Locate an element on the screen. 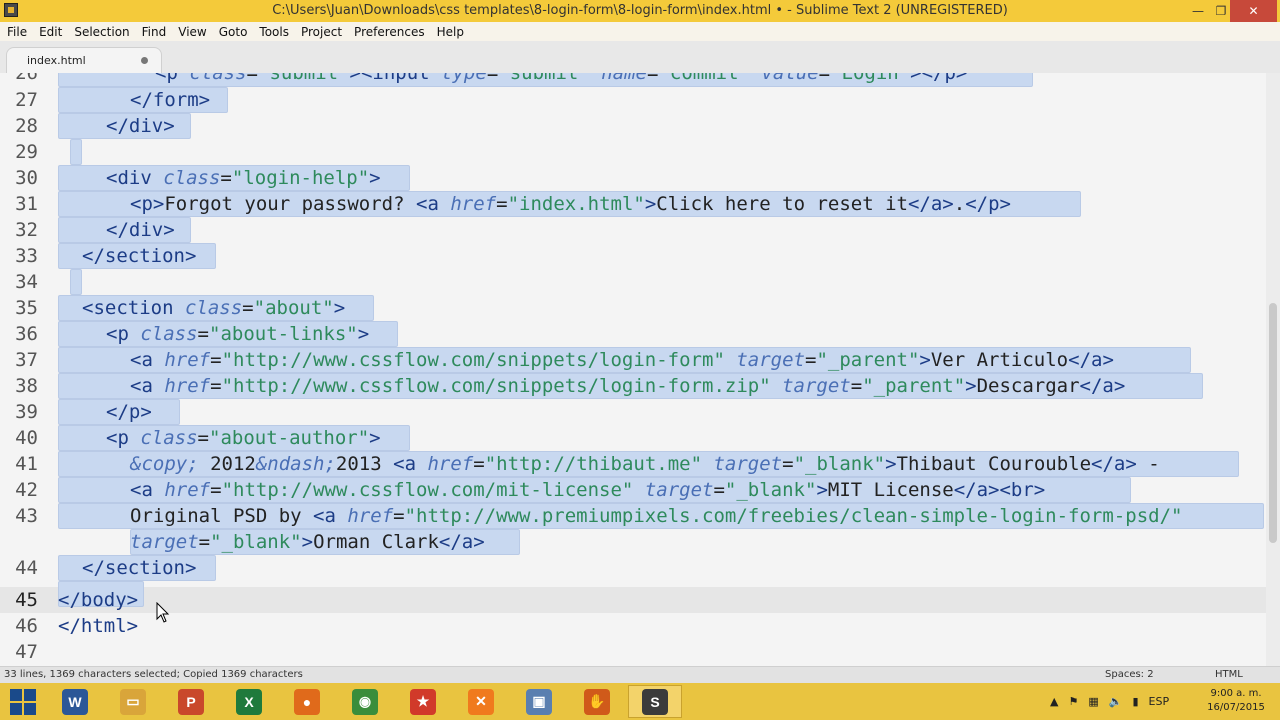 The image size is (1280, 720). indentation-setting: Spaces: 2 is located at coordinates (1129, 674).